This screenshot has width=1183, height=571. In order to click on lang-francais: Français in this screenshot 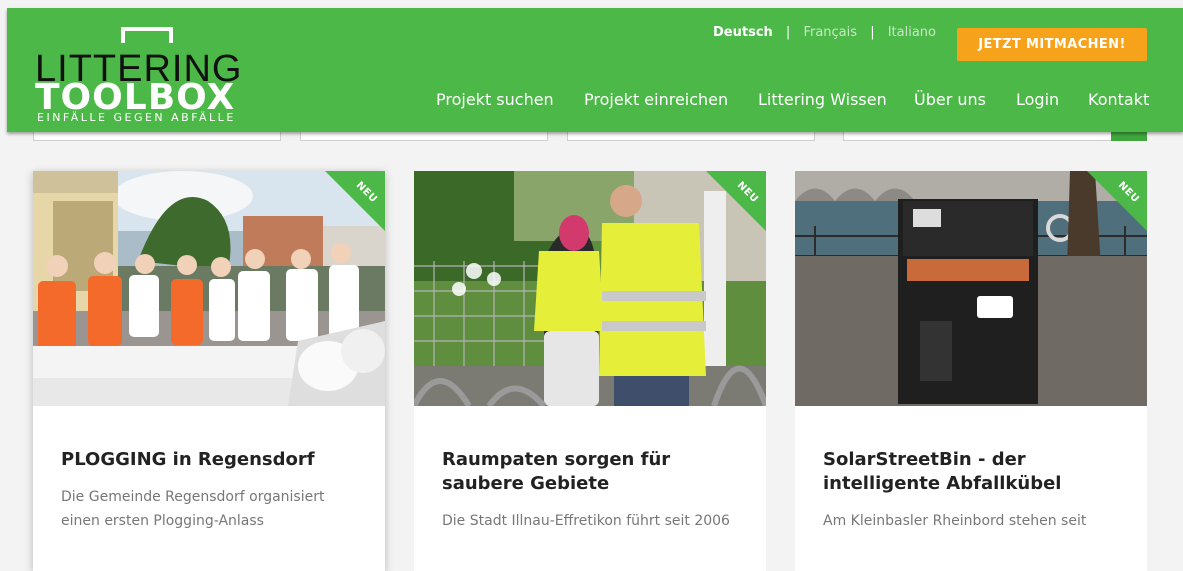, I will do `click(830, 32)`.